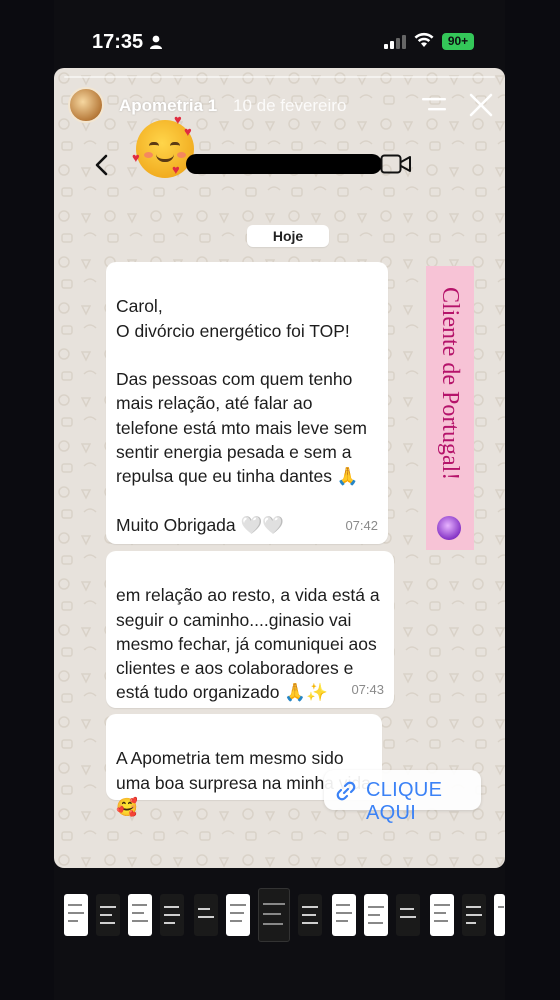 This screenshot has width=560, height=1000. What do you see at coordinates (449, 528) in the screenshot?
I see `crystal-ball-emoji-icon` at bounding box center [449, 528].